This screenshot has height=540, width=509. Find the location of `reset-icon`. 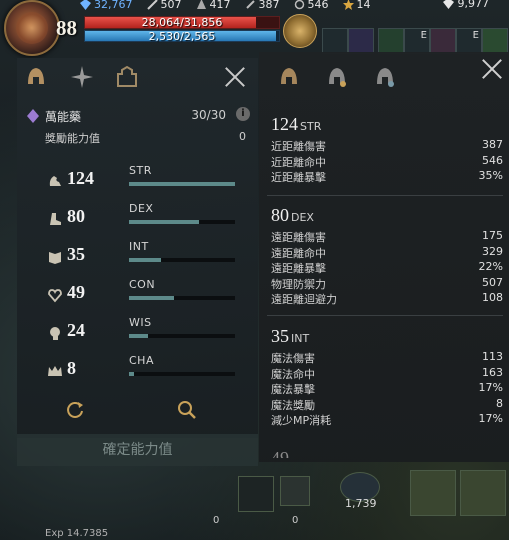

reset-icon is located at coordinates (75, 410).